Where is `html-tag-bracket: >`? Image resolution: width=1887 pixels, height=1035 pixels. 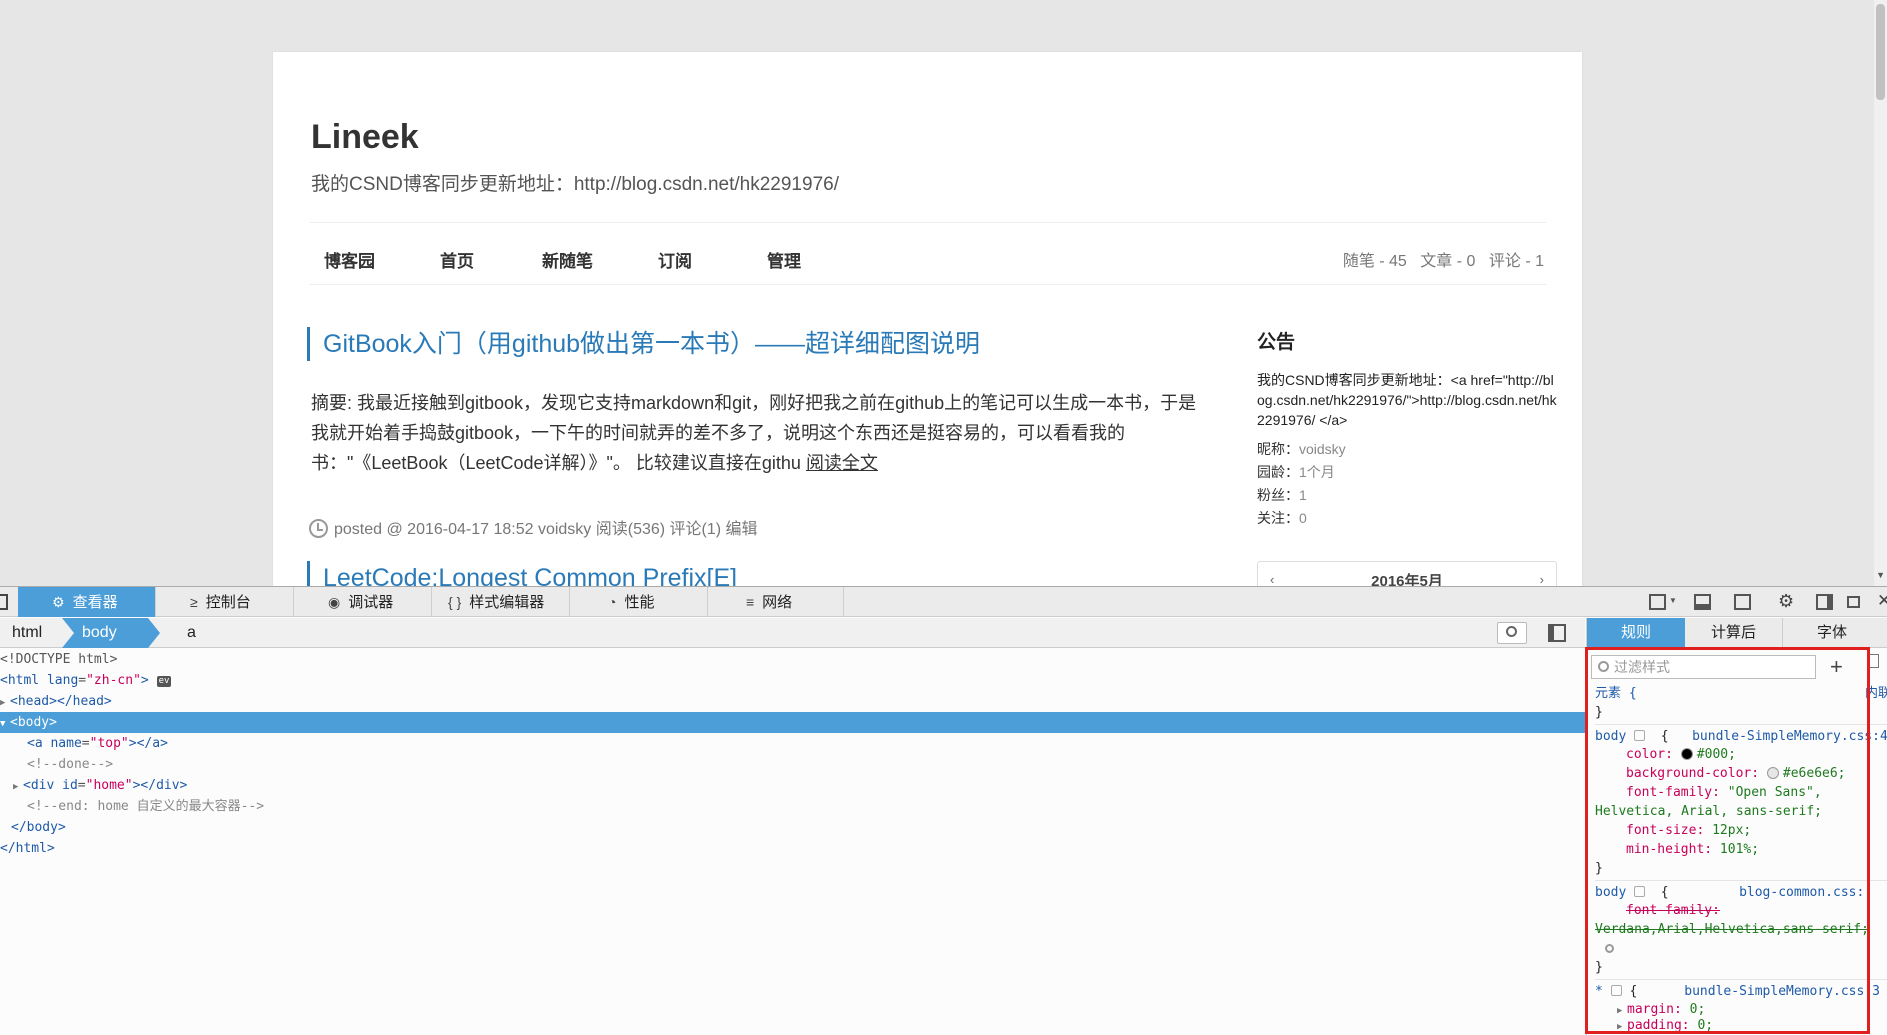 html-tag-bracket: > is located at coordinates (144, 680).